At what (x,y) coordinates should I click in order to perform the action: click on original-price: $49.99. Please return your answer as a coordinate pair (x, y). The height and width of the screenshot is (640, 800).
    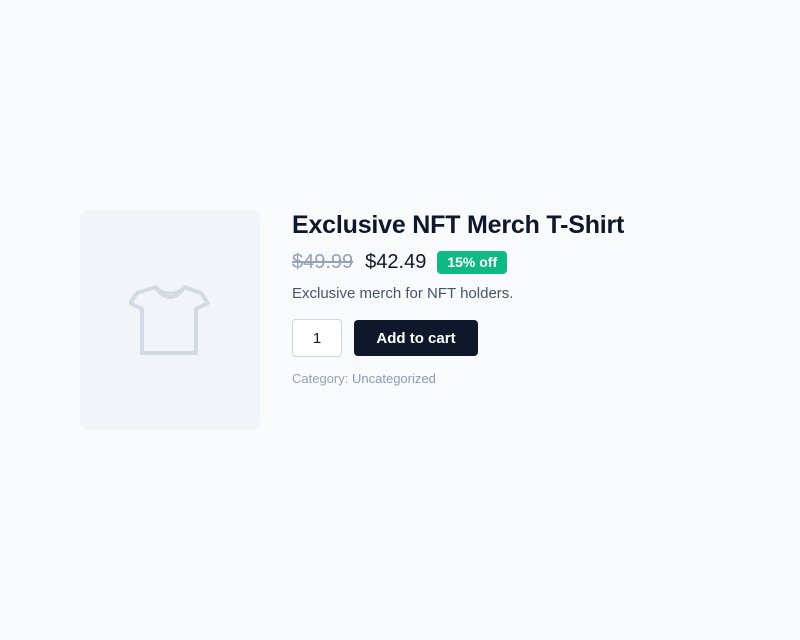
    Looking at the image, I should click on (323, 261).